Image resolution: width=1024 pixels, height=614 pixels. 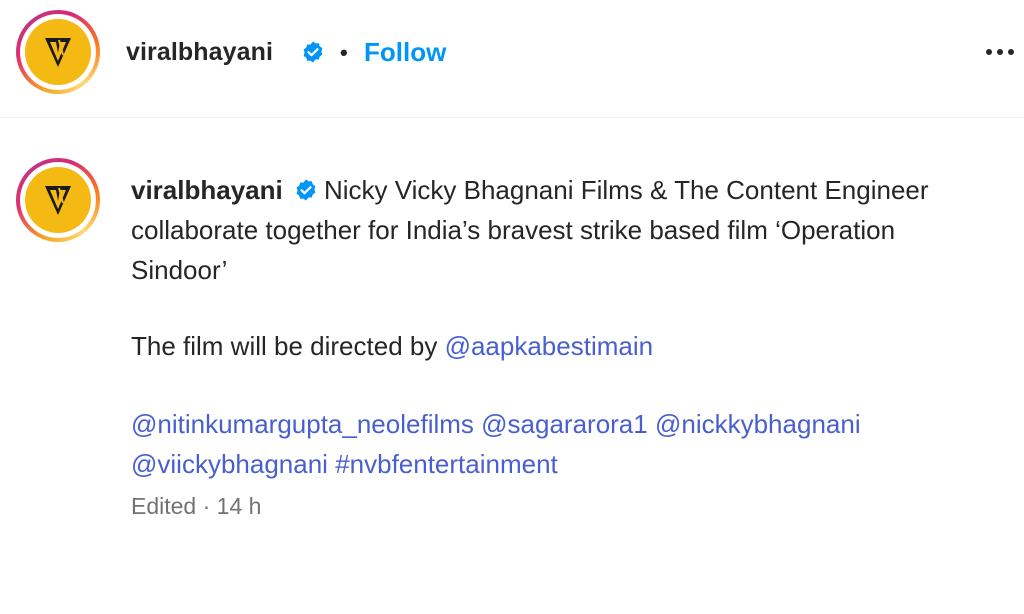 I want to click on directed-by-text: The film will be directed by, so click(x=288, y=346).